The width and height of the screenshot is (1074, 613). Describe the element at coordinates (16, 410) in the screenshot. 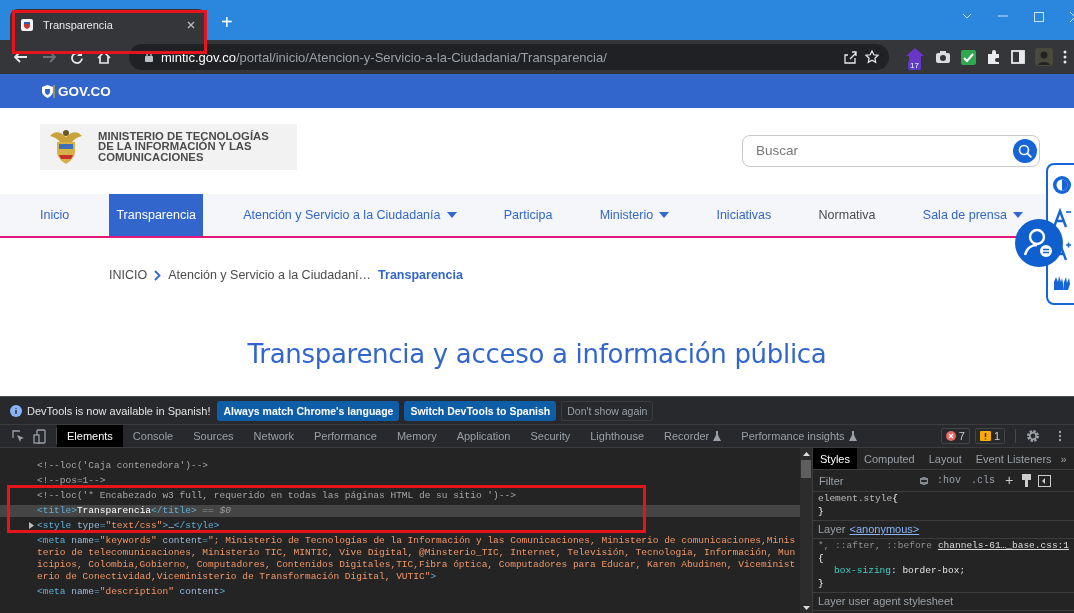

I see `info-icon` at that location.